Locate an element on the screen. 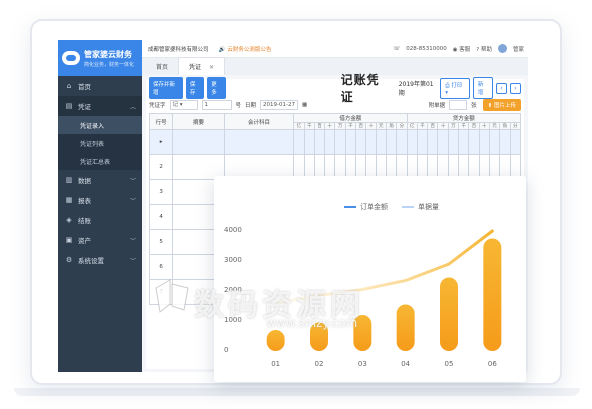 This screenshot has height=409, width=592. y-tick-label: 1000 is located at coordinates (233, 320).